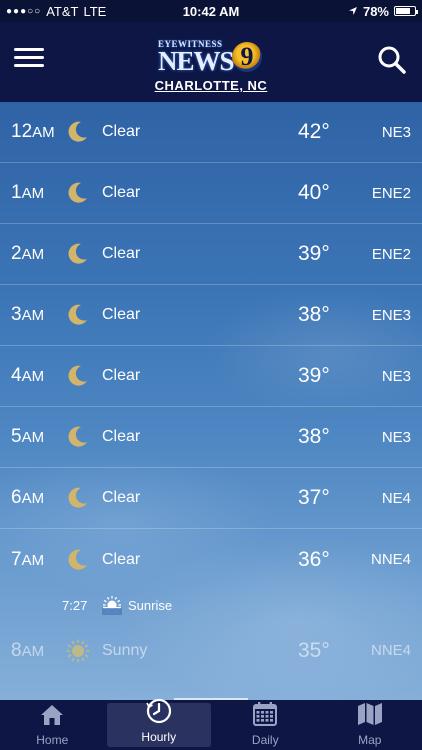  I want to click on temperature: 39°, so click(314, 375).